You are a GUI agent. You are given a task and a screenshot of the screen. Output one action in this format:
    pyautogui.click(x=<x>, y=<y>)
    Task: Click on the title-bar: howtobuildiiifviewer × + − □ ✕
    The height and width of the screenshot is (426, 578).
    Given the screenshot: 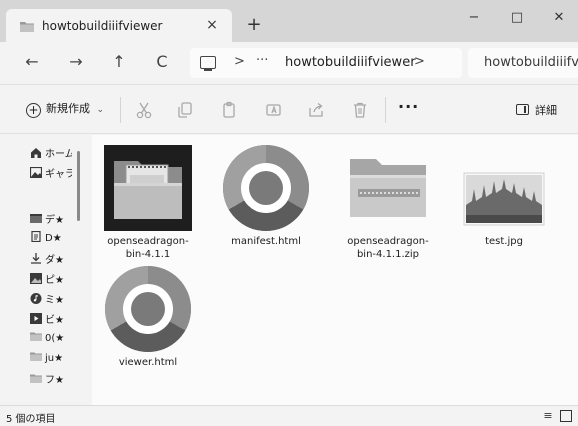 What is the action you would take?
    pyautogui.click(x=289, y=21)
    